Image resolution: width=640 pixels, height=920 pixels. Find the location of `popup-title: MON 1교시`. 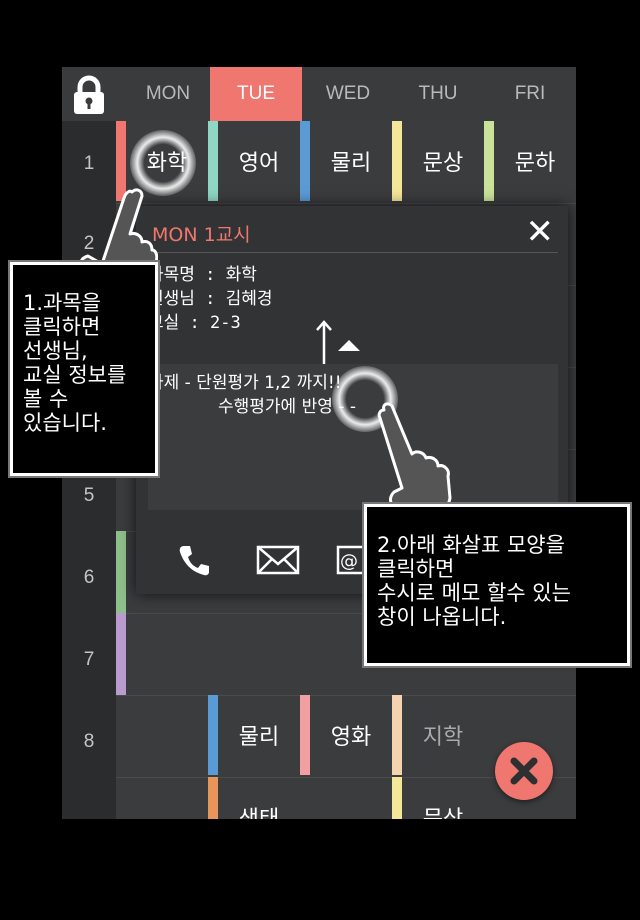

popup-title: MON 1교시 is located at coordinates (201, 235).